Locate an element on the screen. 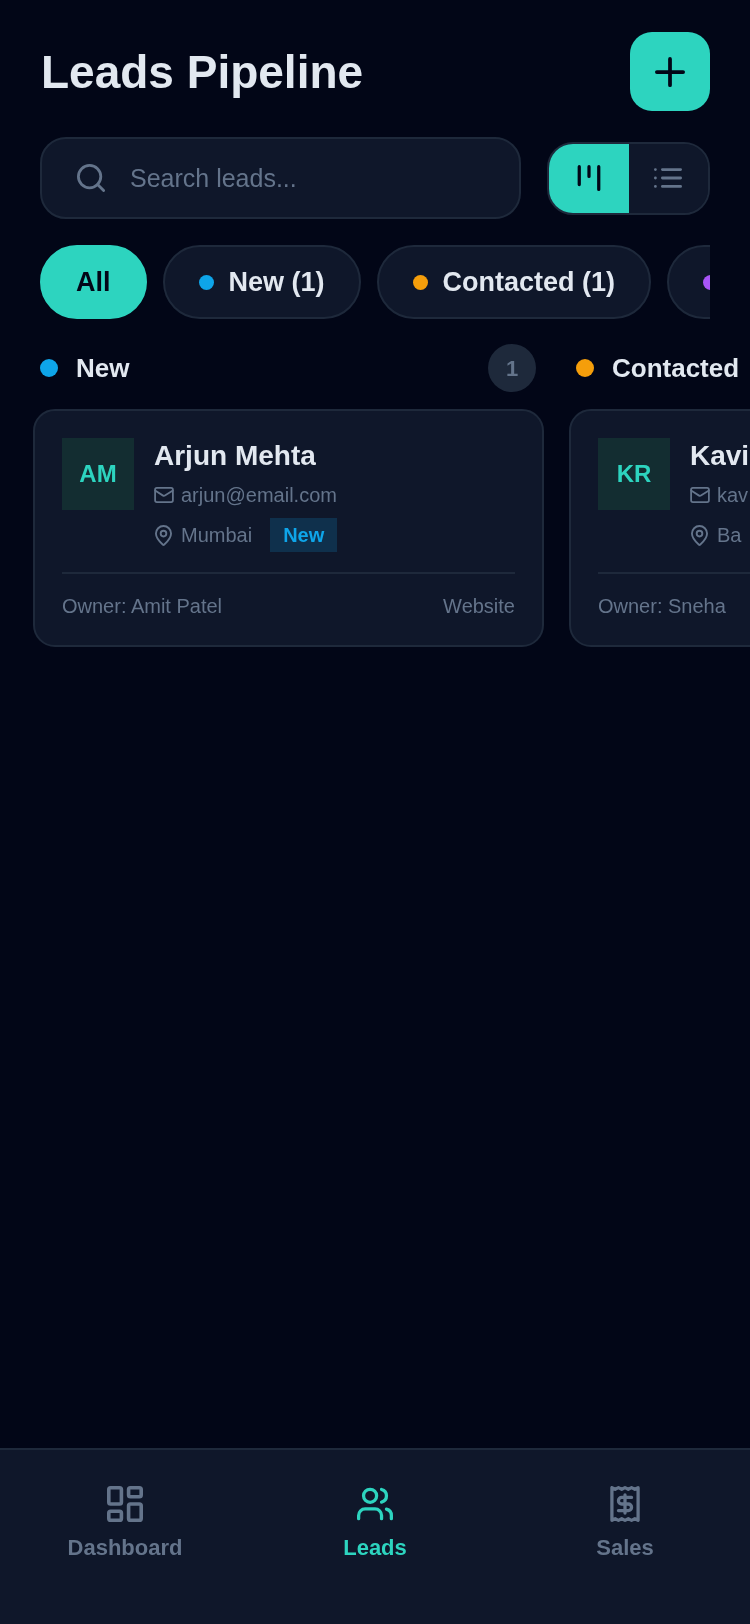 This screenshot has width=750, height=1624. list-icon is located at coordinates (668, 178).